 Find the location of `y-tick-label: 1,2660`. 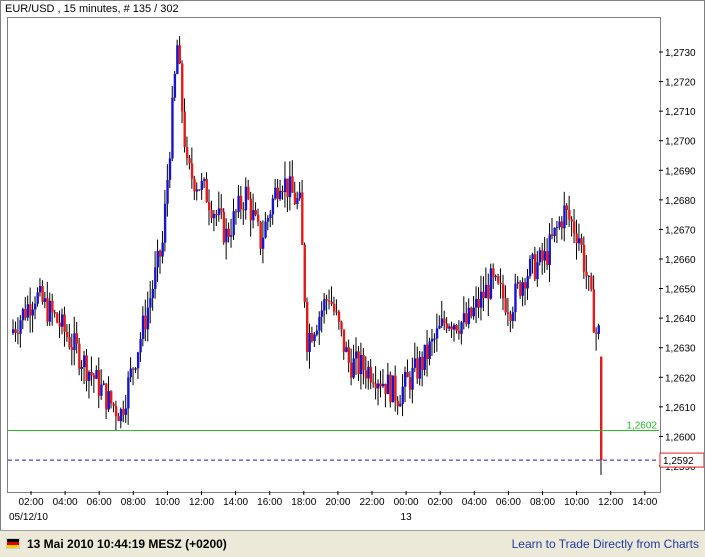

y-tick-label: 1,2660 is located at coordinates (680, 260).